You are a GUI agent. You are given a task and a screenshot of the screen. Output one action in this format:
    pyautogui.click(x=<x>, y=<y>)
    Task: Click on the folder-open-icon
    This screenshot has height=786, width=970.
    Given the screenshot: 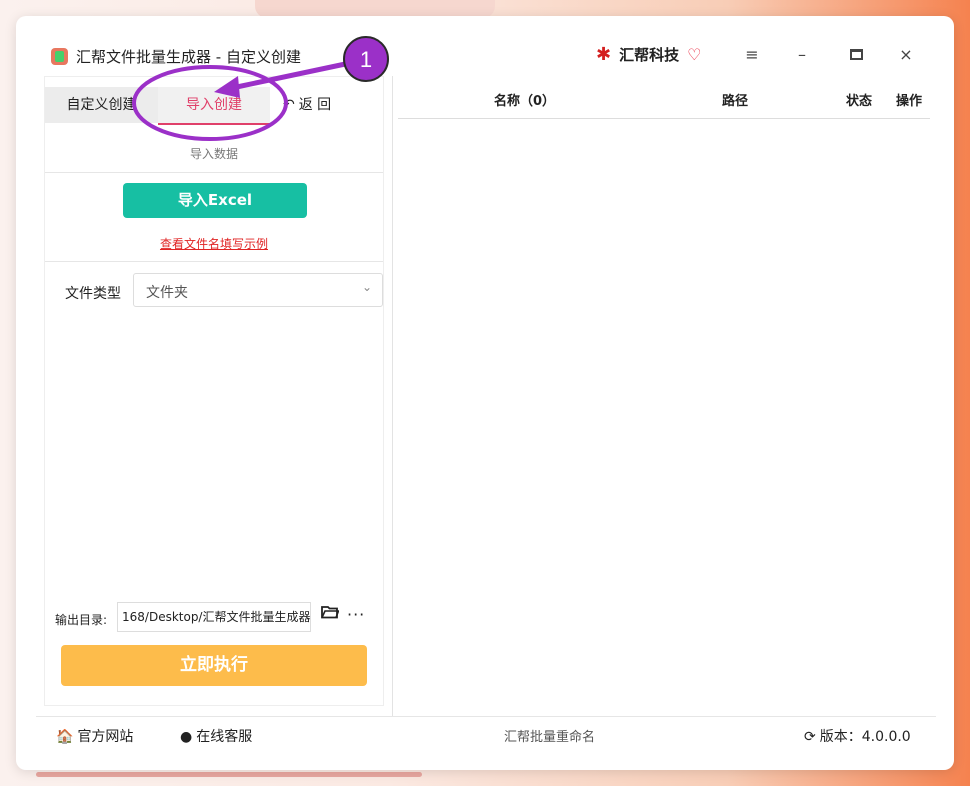 What is the action you would take?
    pyautogui.click(x=330, y=612)
    